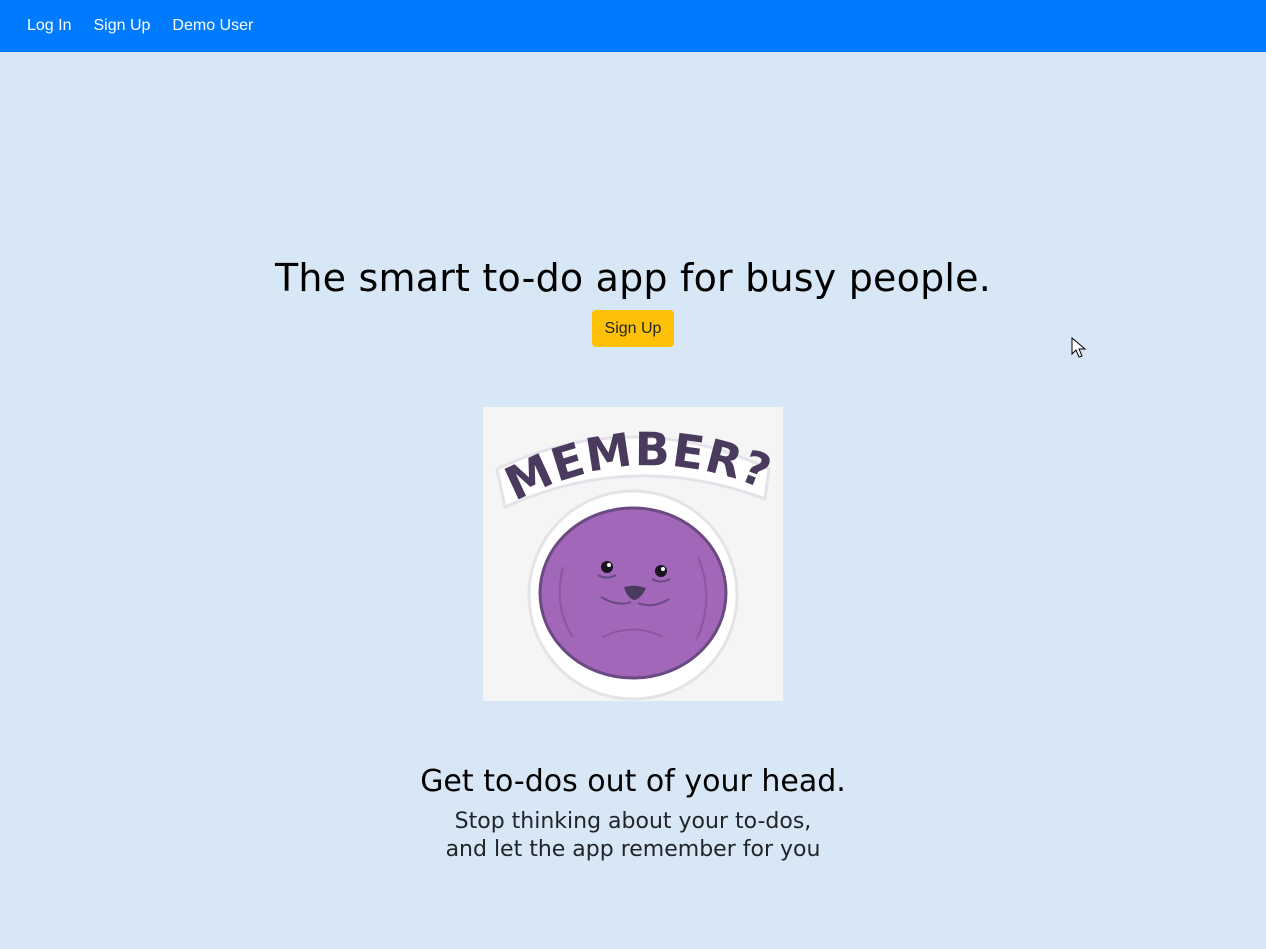 Image resolution: width=1266 pixels, height=949 pixels. I want to click on nav-signup-link: Sign Up, so click(121, 26).